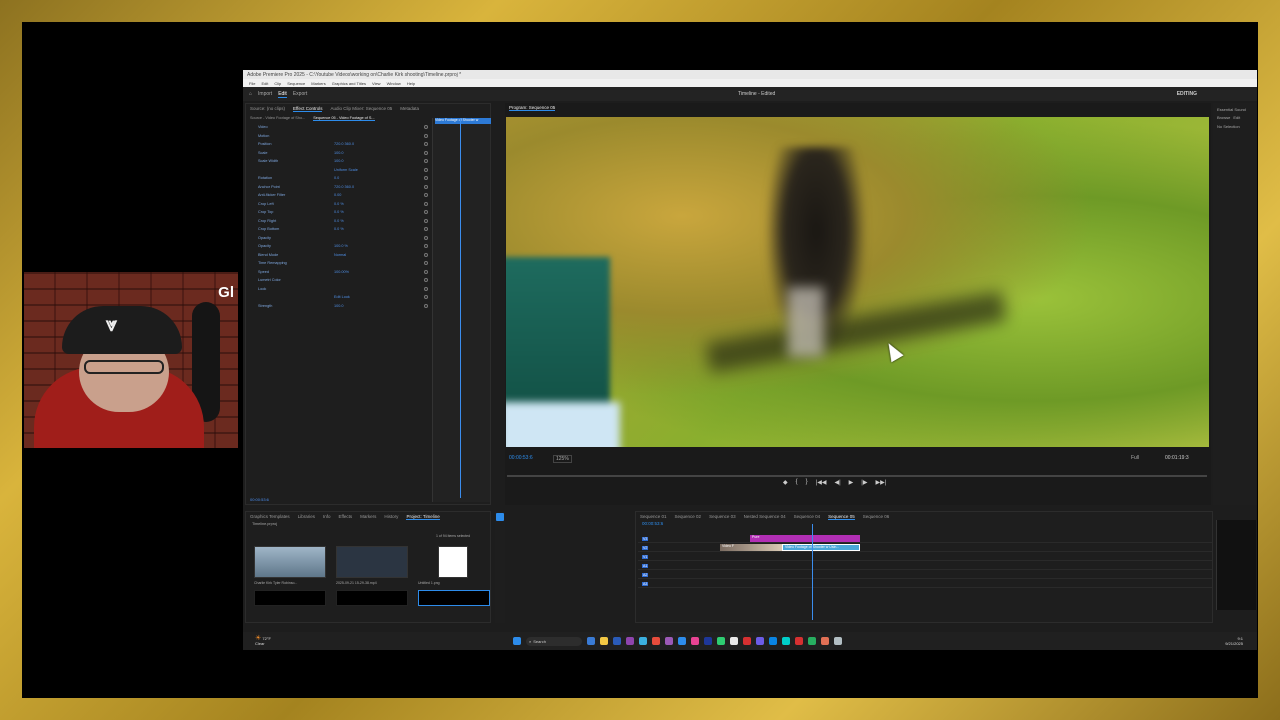 This screenshot has width=1280, height=720. I want to click on tab-sequence-06: Sequence 06, so click(876, 517).